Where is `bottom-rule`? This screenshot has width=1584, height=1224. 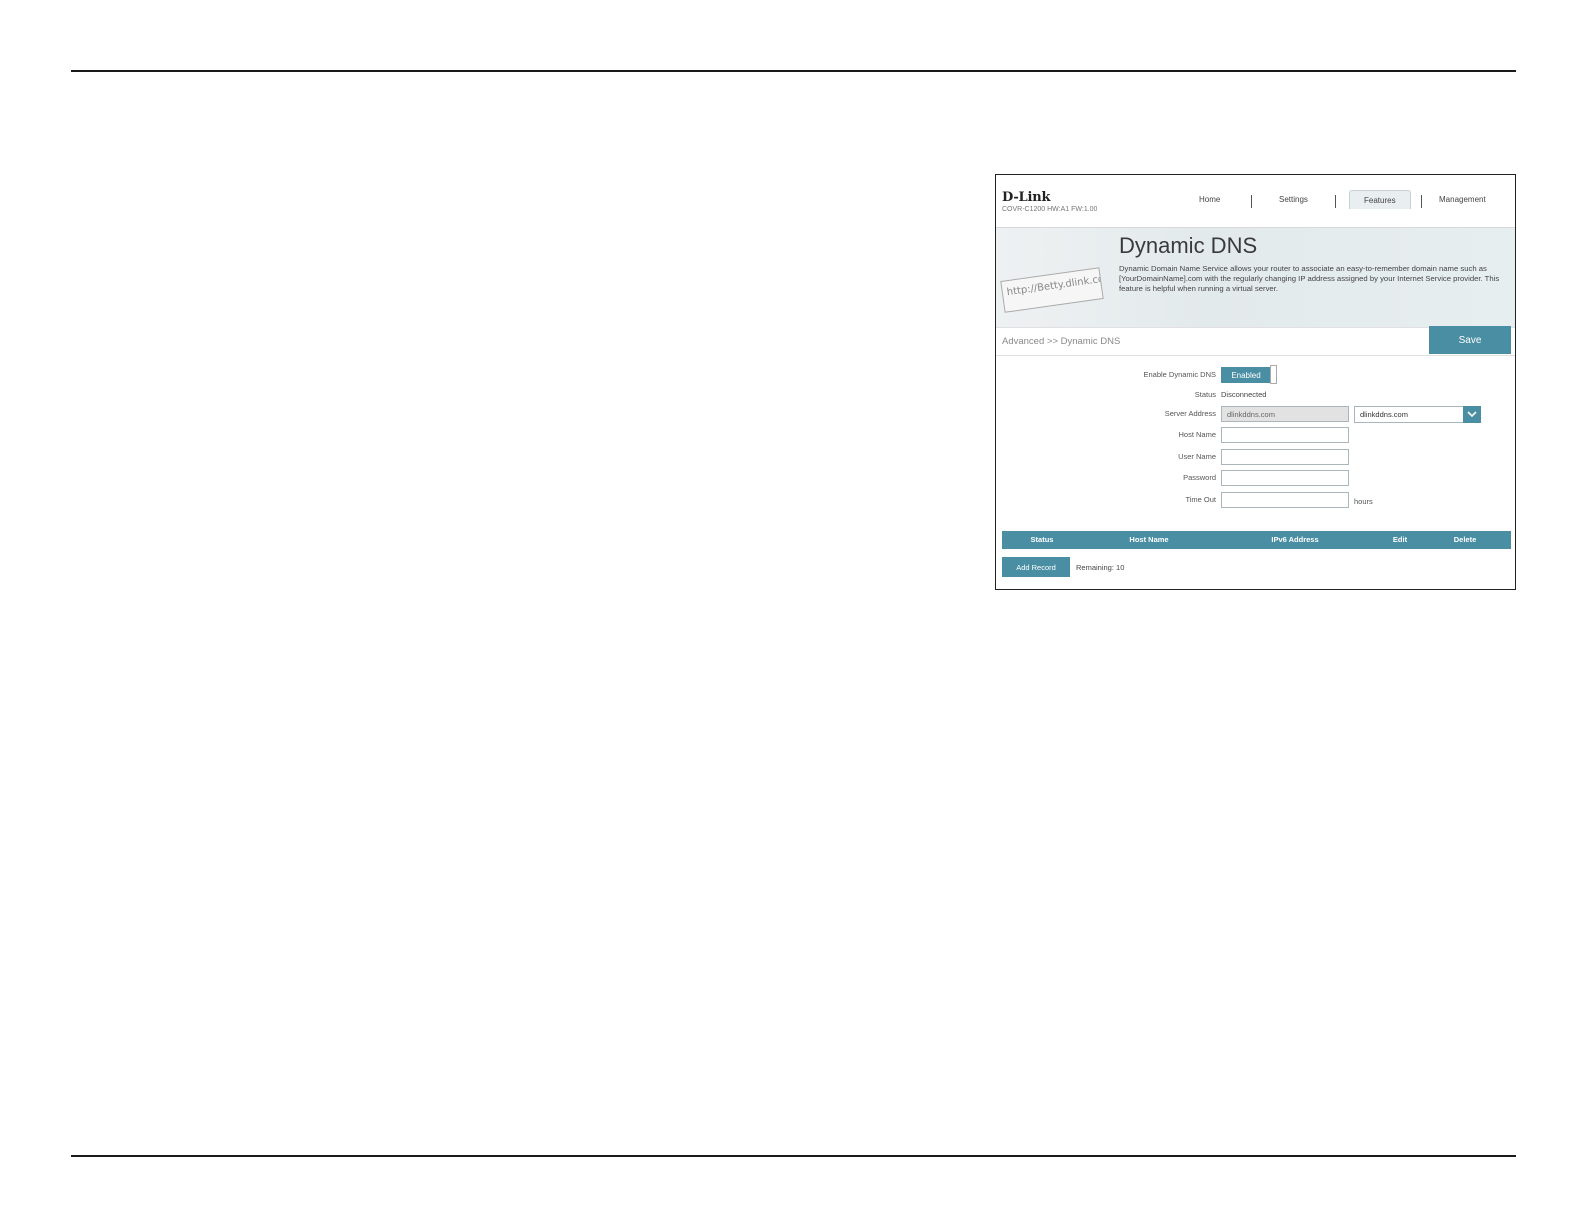
bottom-rule is located at coordinates (793, 1156).